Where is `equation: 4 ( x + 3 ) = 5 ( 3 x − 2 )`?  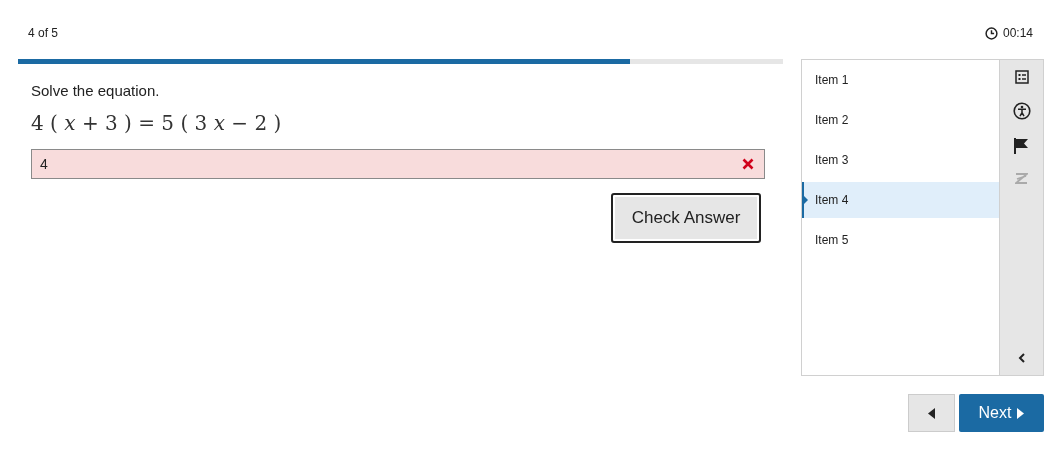 equation: 4 ( x + 3 ) = 5 ( 3 x − 2 ) is located at coordinates (157, 123).